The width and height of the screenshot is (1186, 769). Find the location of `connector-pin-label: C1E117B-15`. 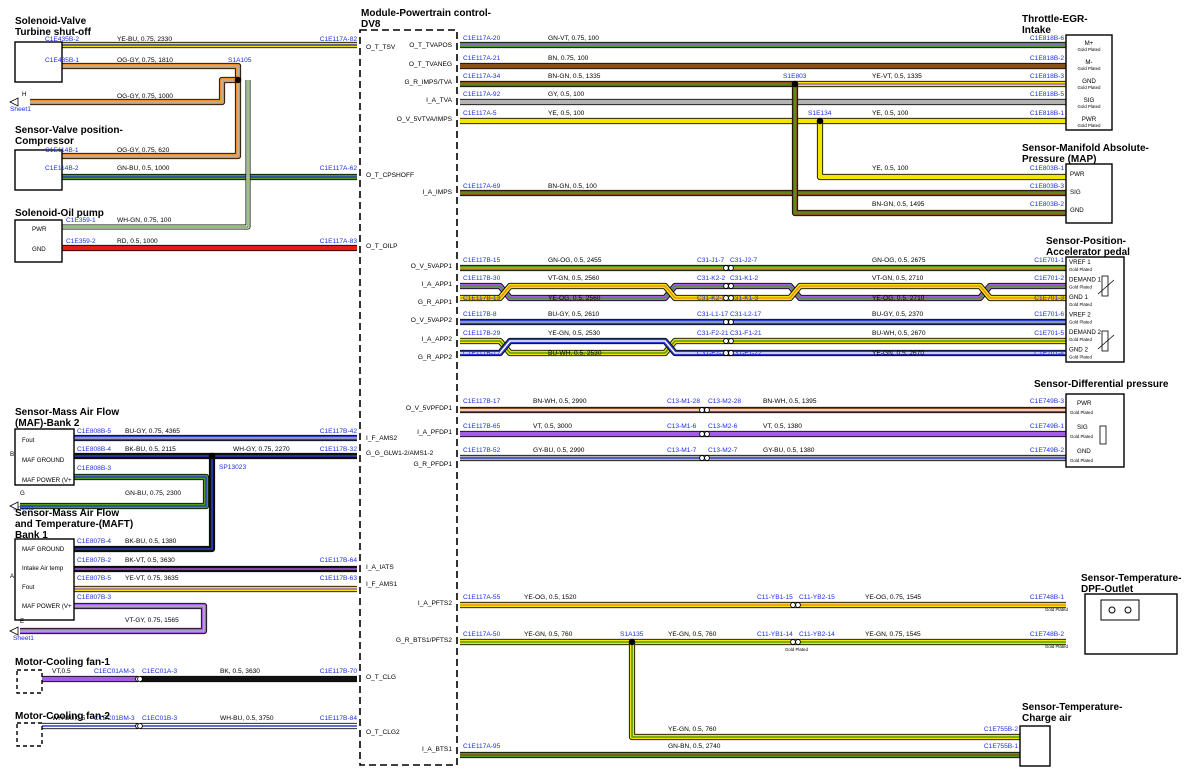

connector-pin-label: C1E117B-15 is located at coordinates (482, 260).